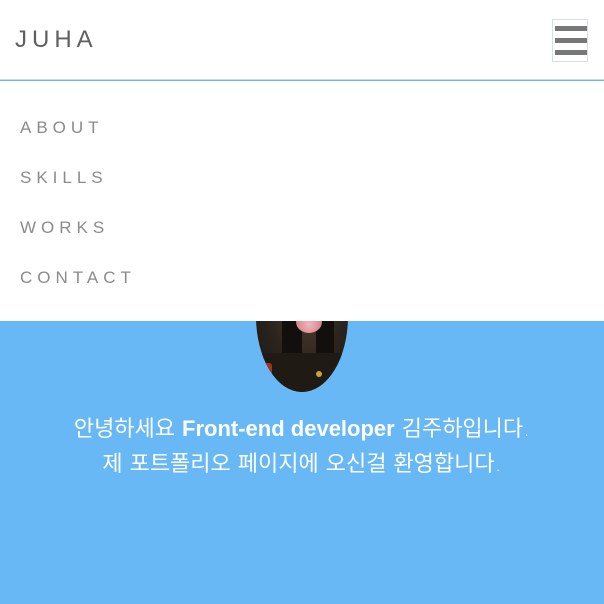 This screenshot has height=604, width=604. What do you see at coordinates (64, 228) in the screenshot?
I see `nav-item-works: WORKS` at bounding box center [64, 228].